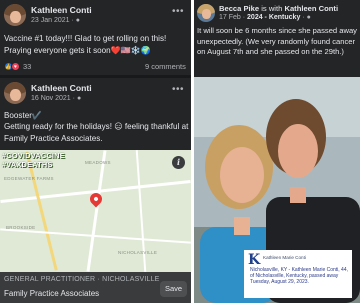 This screenshot has width=360, height=303. I want to click on love-icon: ♥, so click(15, 66).